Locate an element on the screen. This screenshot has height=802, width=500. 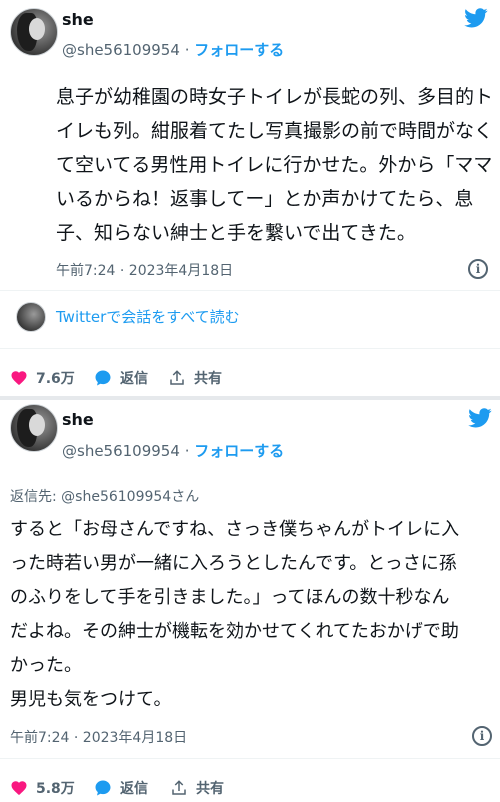
conversation-link-label: Twitterで会話をすべて読む is located at coordinates (148, 317).